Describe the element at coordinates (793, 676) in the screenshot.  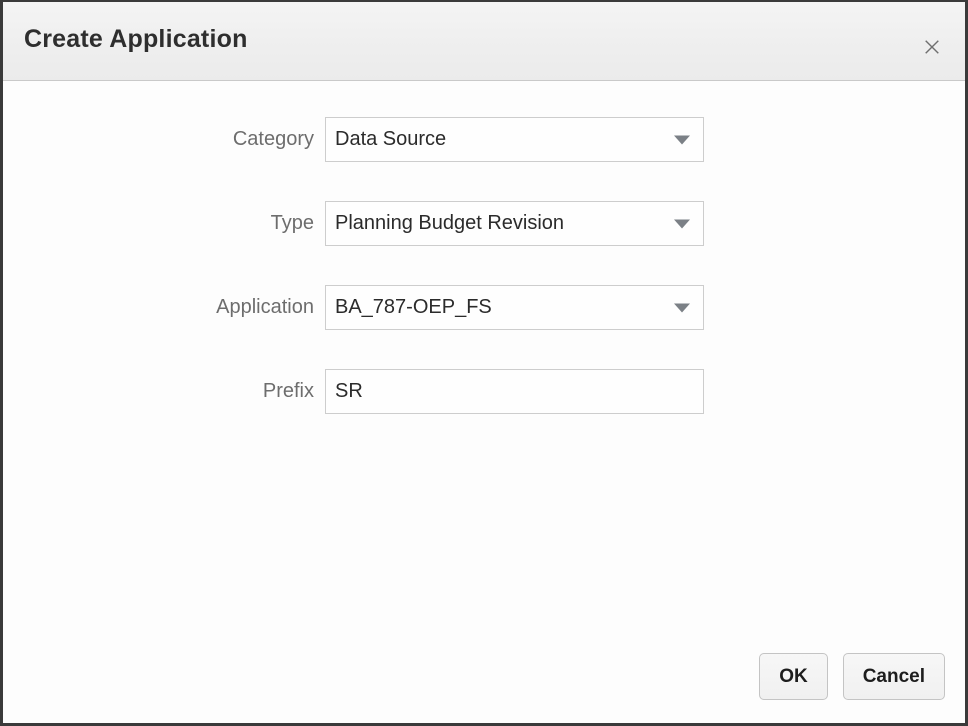
I see `ok-button: OK` at that location.